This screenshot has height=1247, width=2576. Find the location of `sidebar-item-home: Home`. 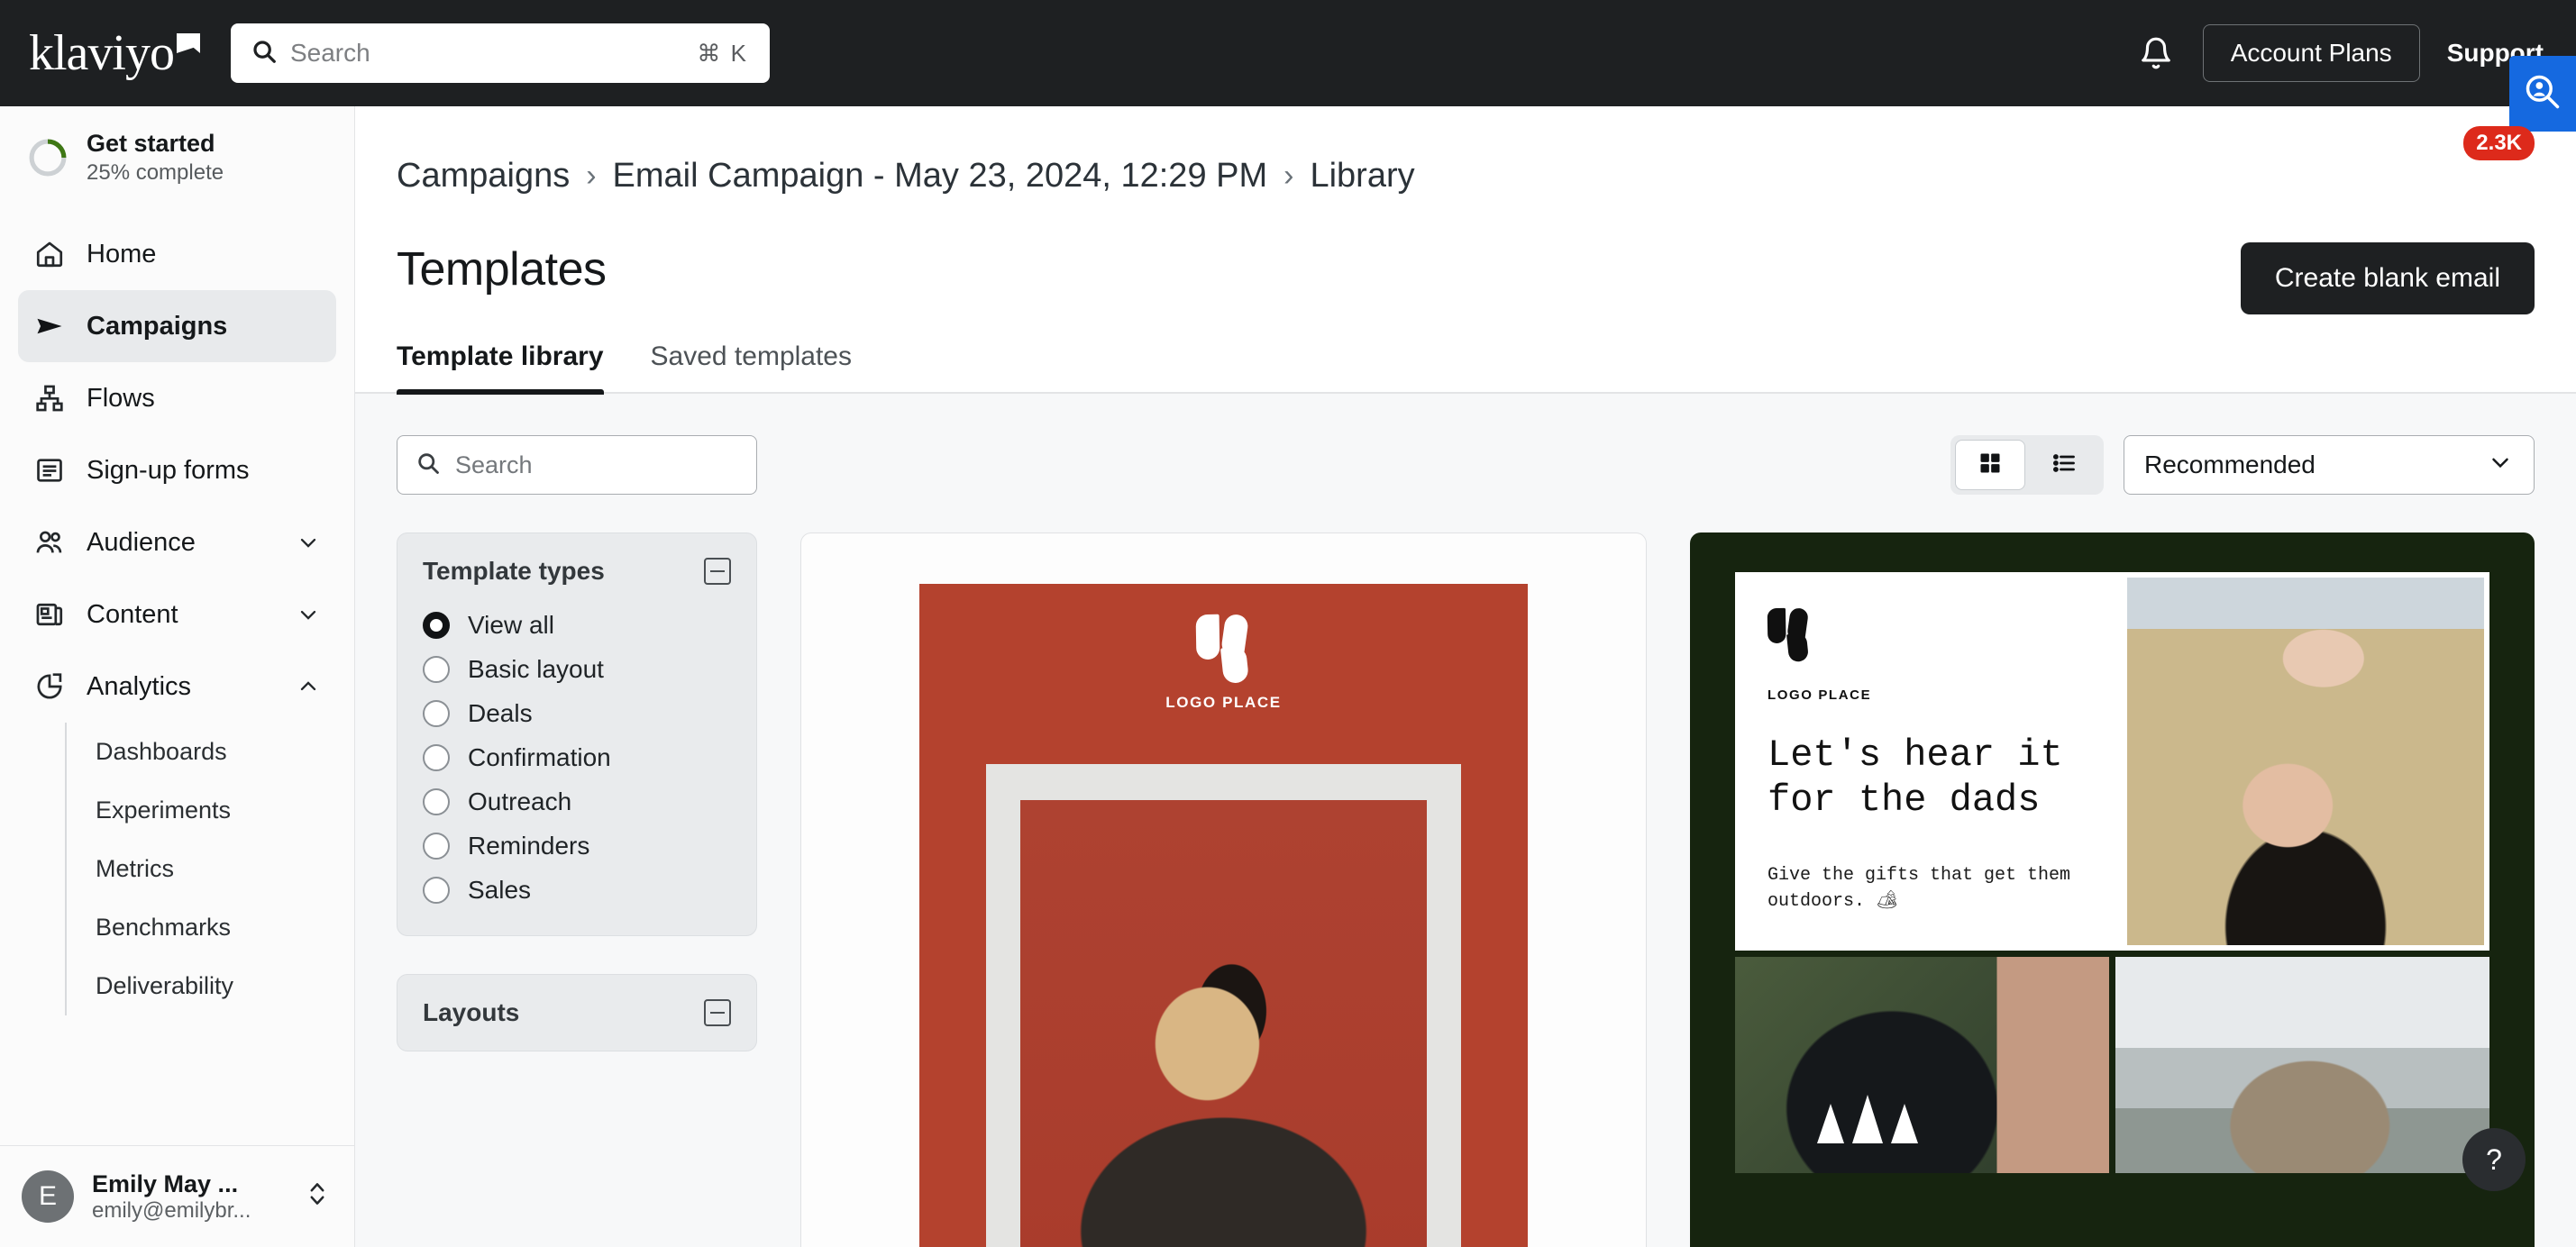

sidebar-item-home: Home is located at coordinates (177, 254).